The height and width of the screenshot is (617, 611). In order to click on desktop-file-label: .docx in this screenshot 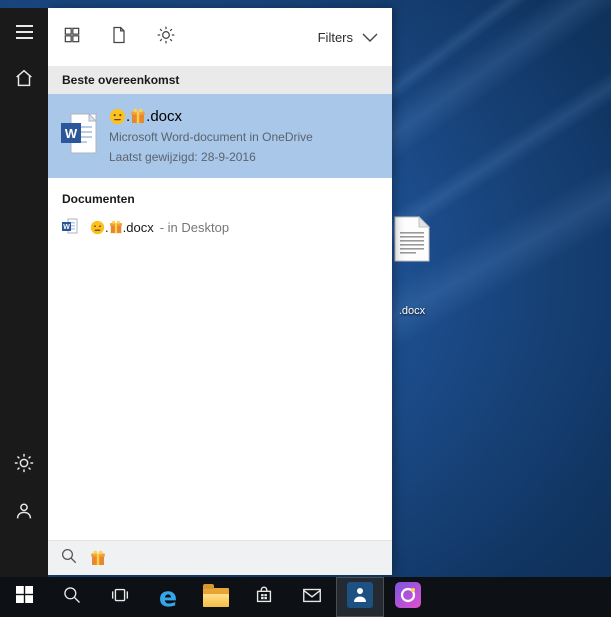, I will do `click(412, 311)`.